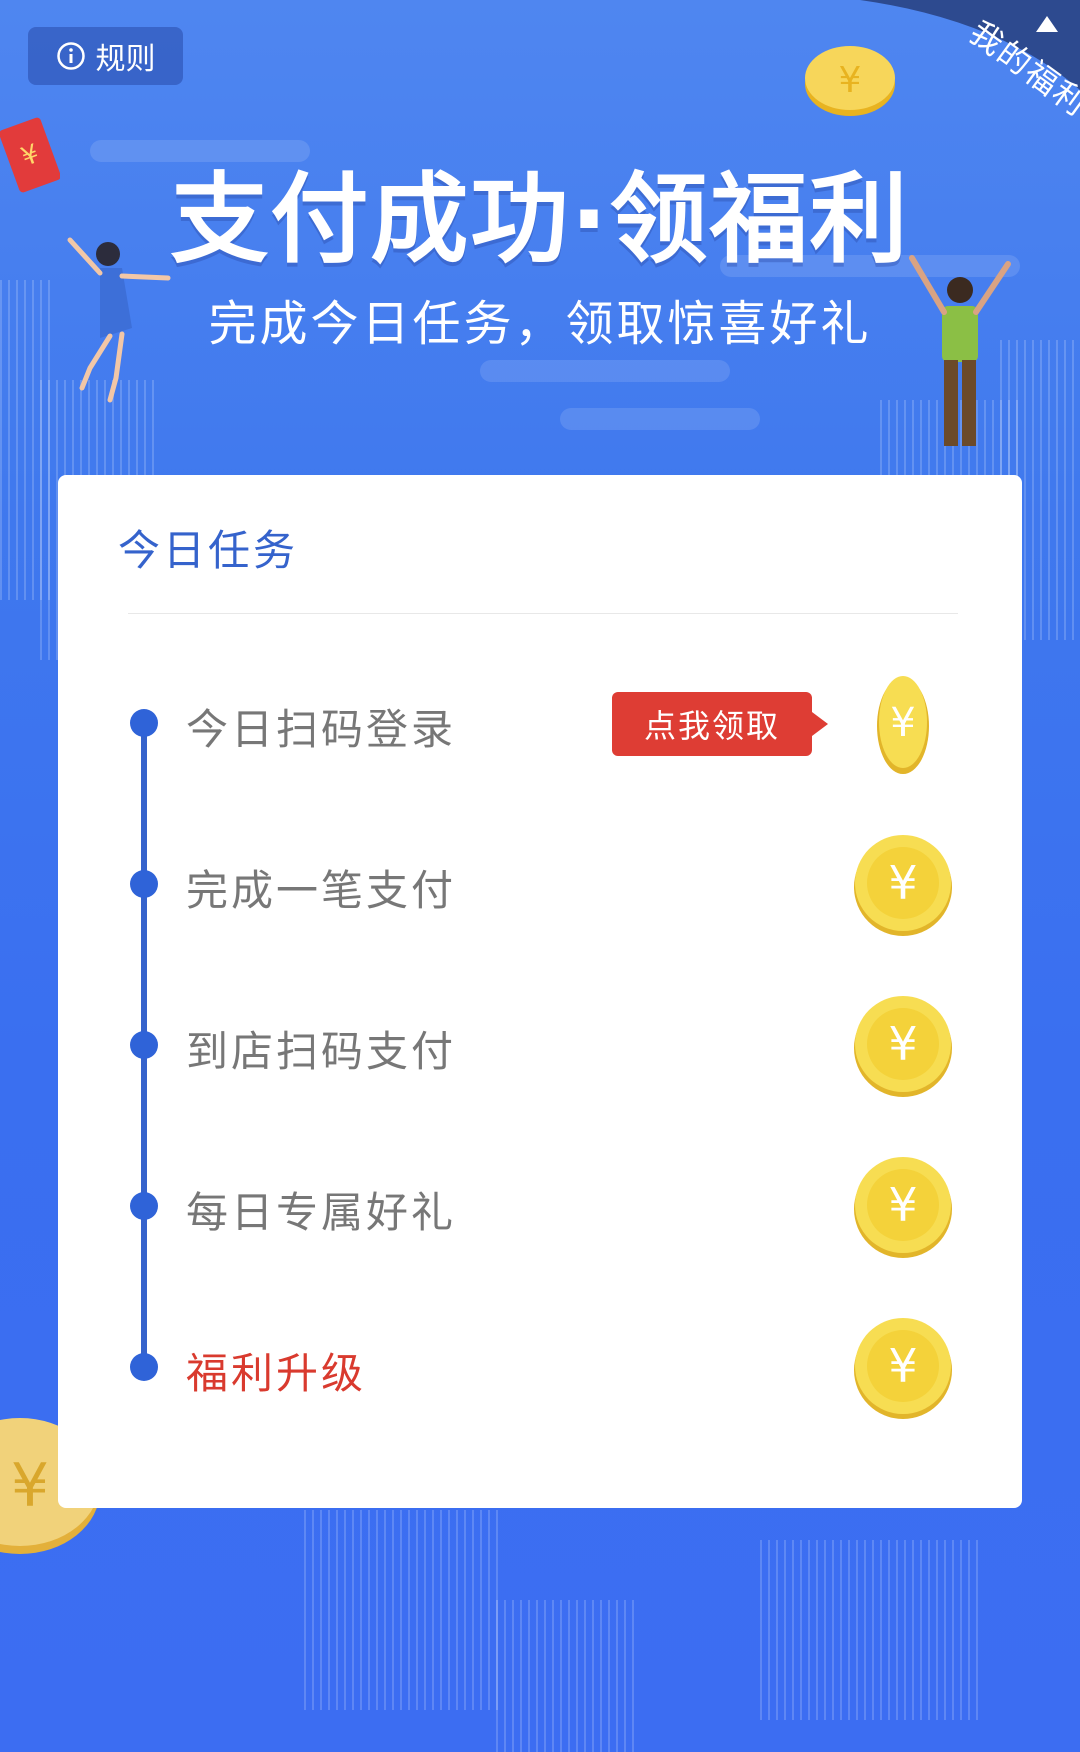 The height and width of the screenshot is (1752, 1080). I want to click on task-item: 福利升级 ¥, so click(540, 1367).